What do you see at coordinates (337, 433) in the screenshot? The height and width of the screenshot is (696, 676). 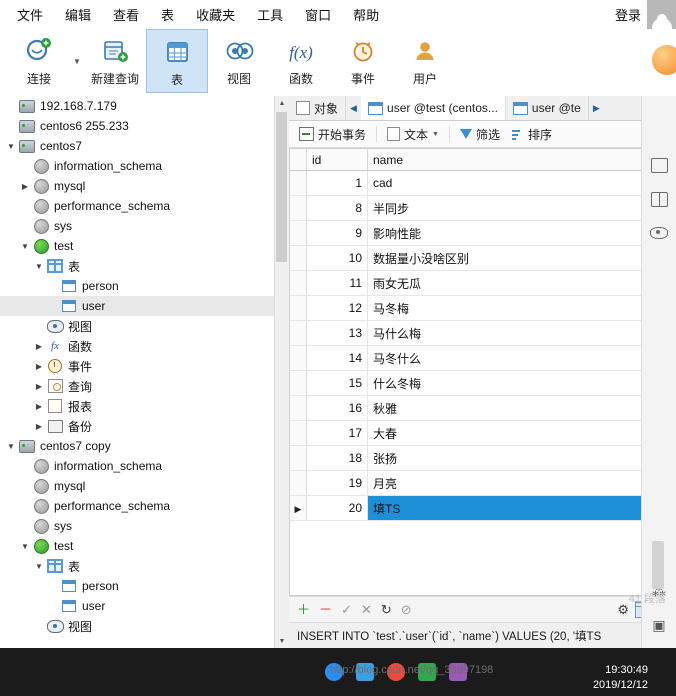 I see `cell-id: 17` at bounding box center [337, 433].